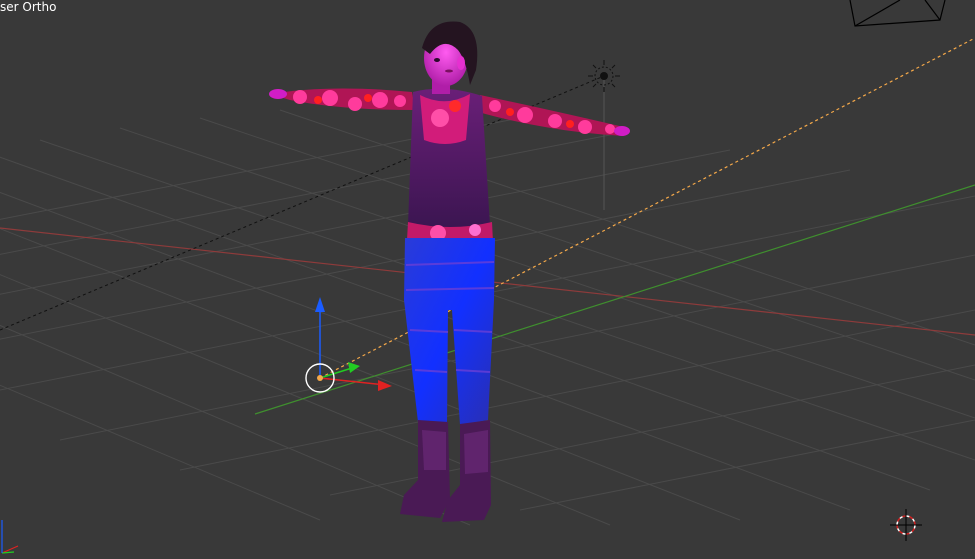 This screenshot has width=975, height=559. Describe the element at coordinates (906, 525) in the screenshot. I see `3d-cursor` at that location.